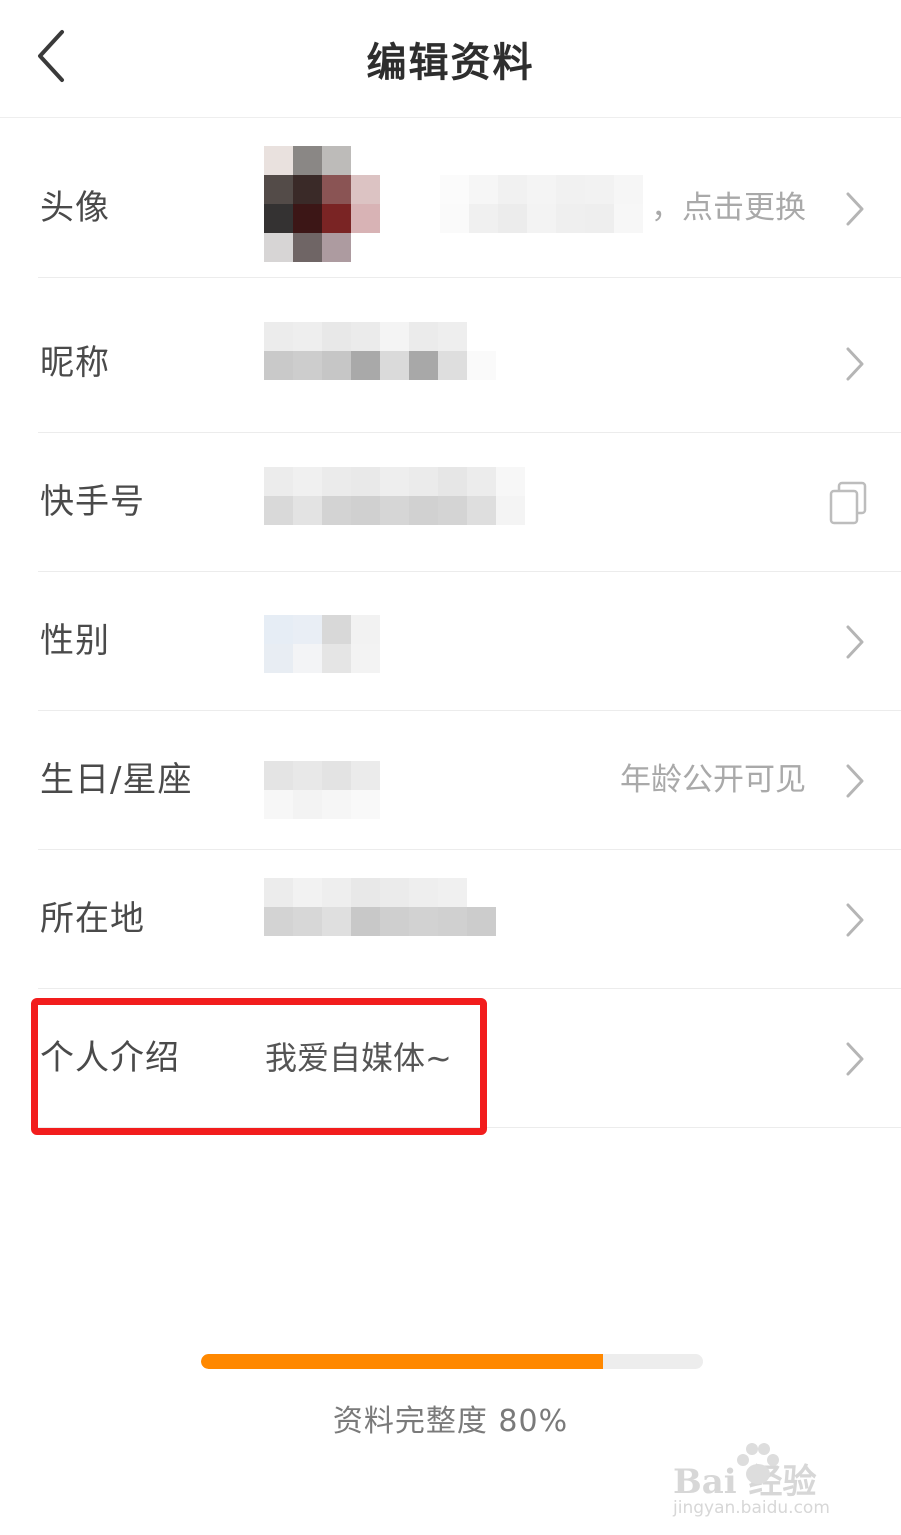 The image size is (901, 1535). I want to click on row-birthday-zodiac: 生日/星座 年龄公开可见, so click(450, 780).